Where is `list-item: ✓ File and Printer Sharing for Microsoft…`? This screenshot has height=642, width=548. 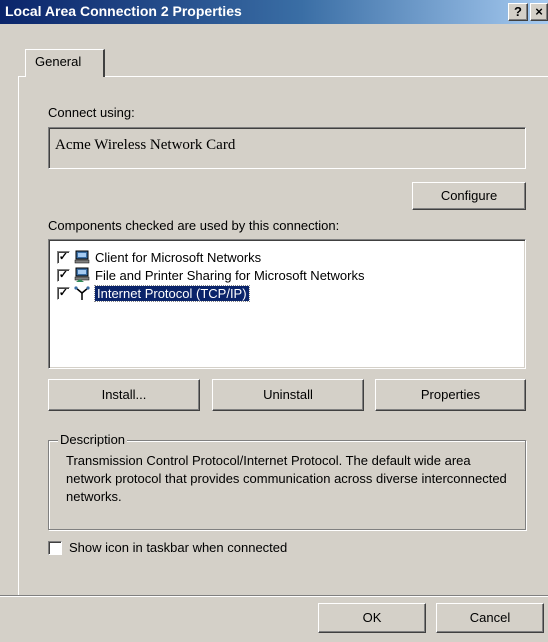
list-item: ✓ File and Printer Sharing for Microsoft… is located at coordinates (210, 275).